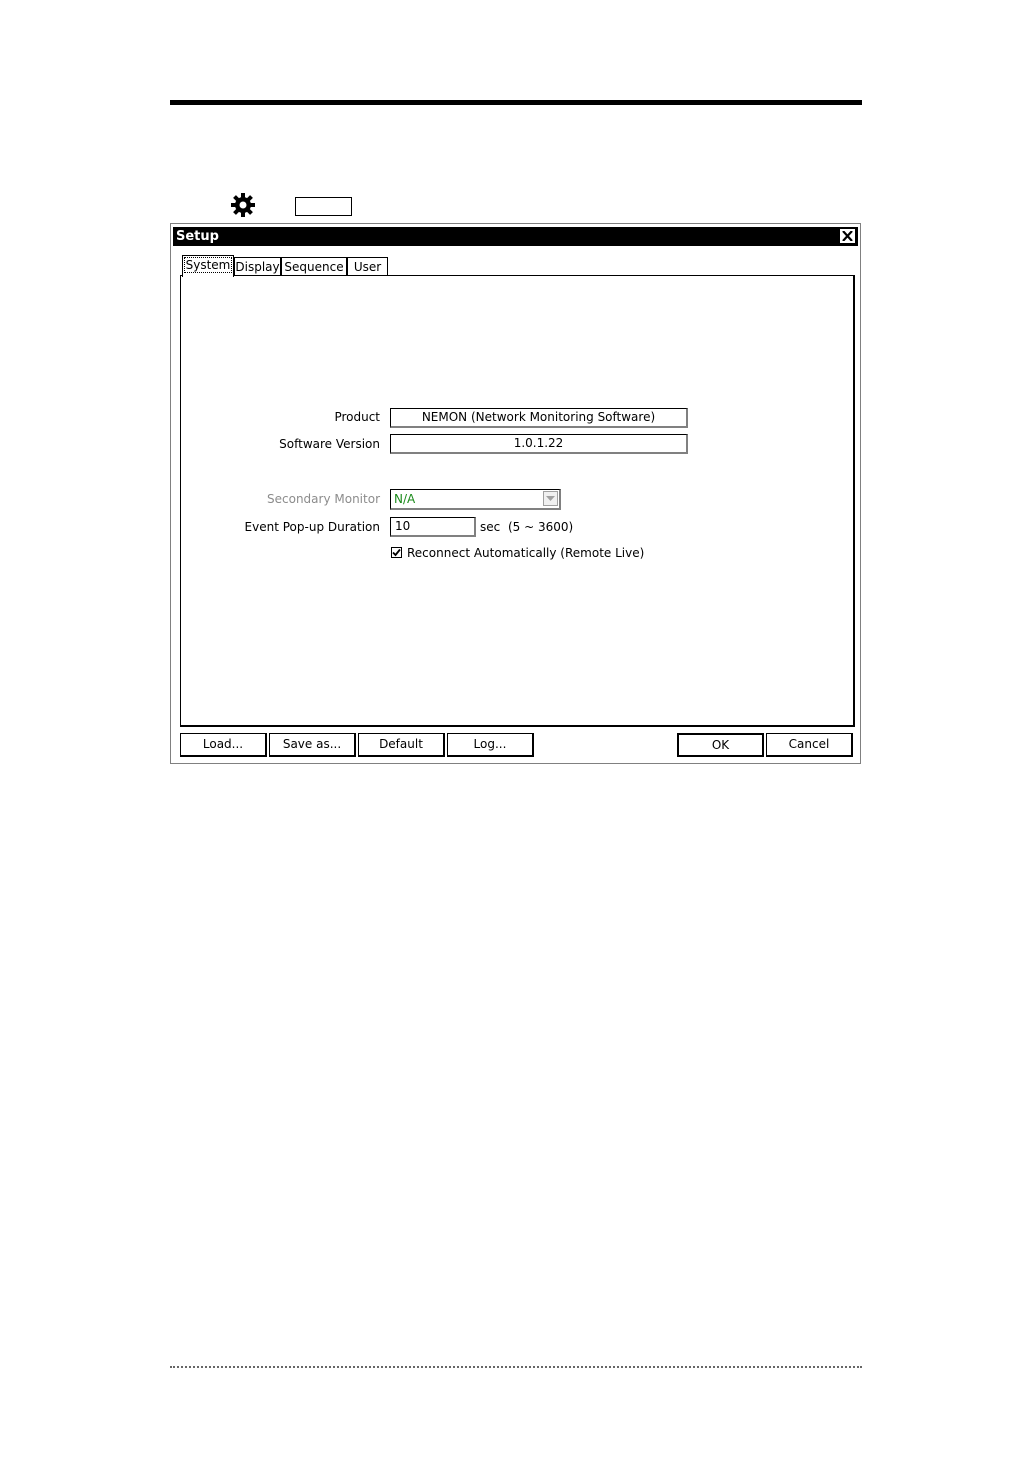  Describe the element at coordinates (809, 745) in the screenshot. I see `cancel-button: Cancel` at that location.